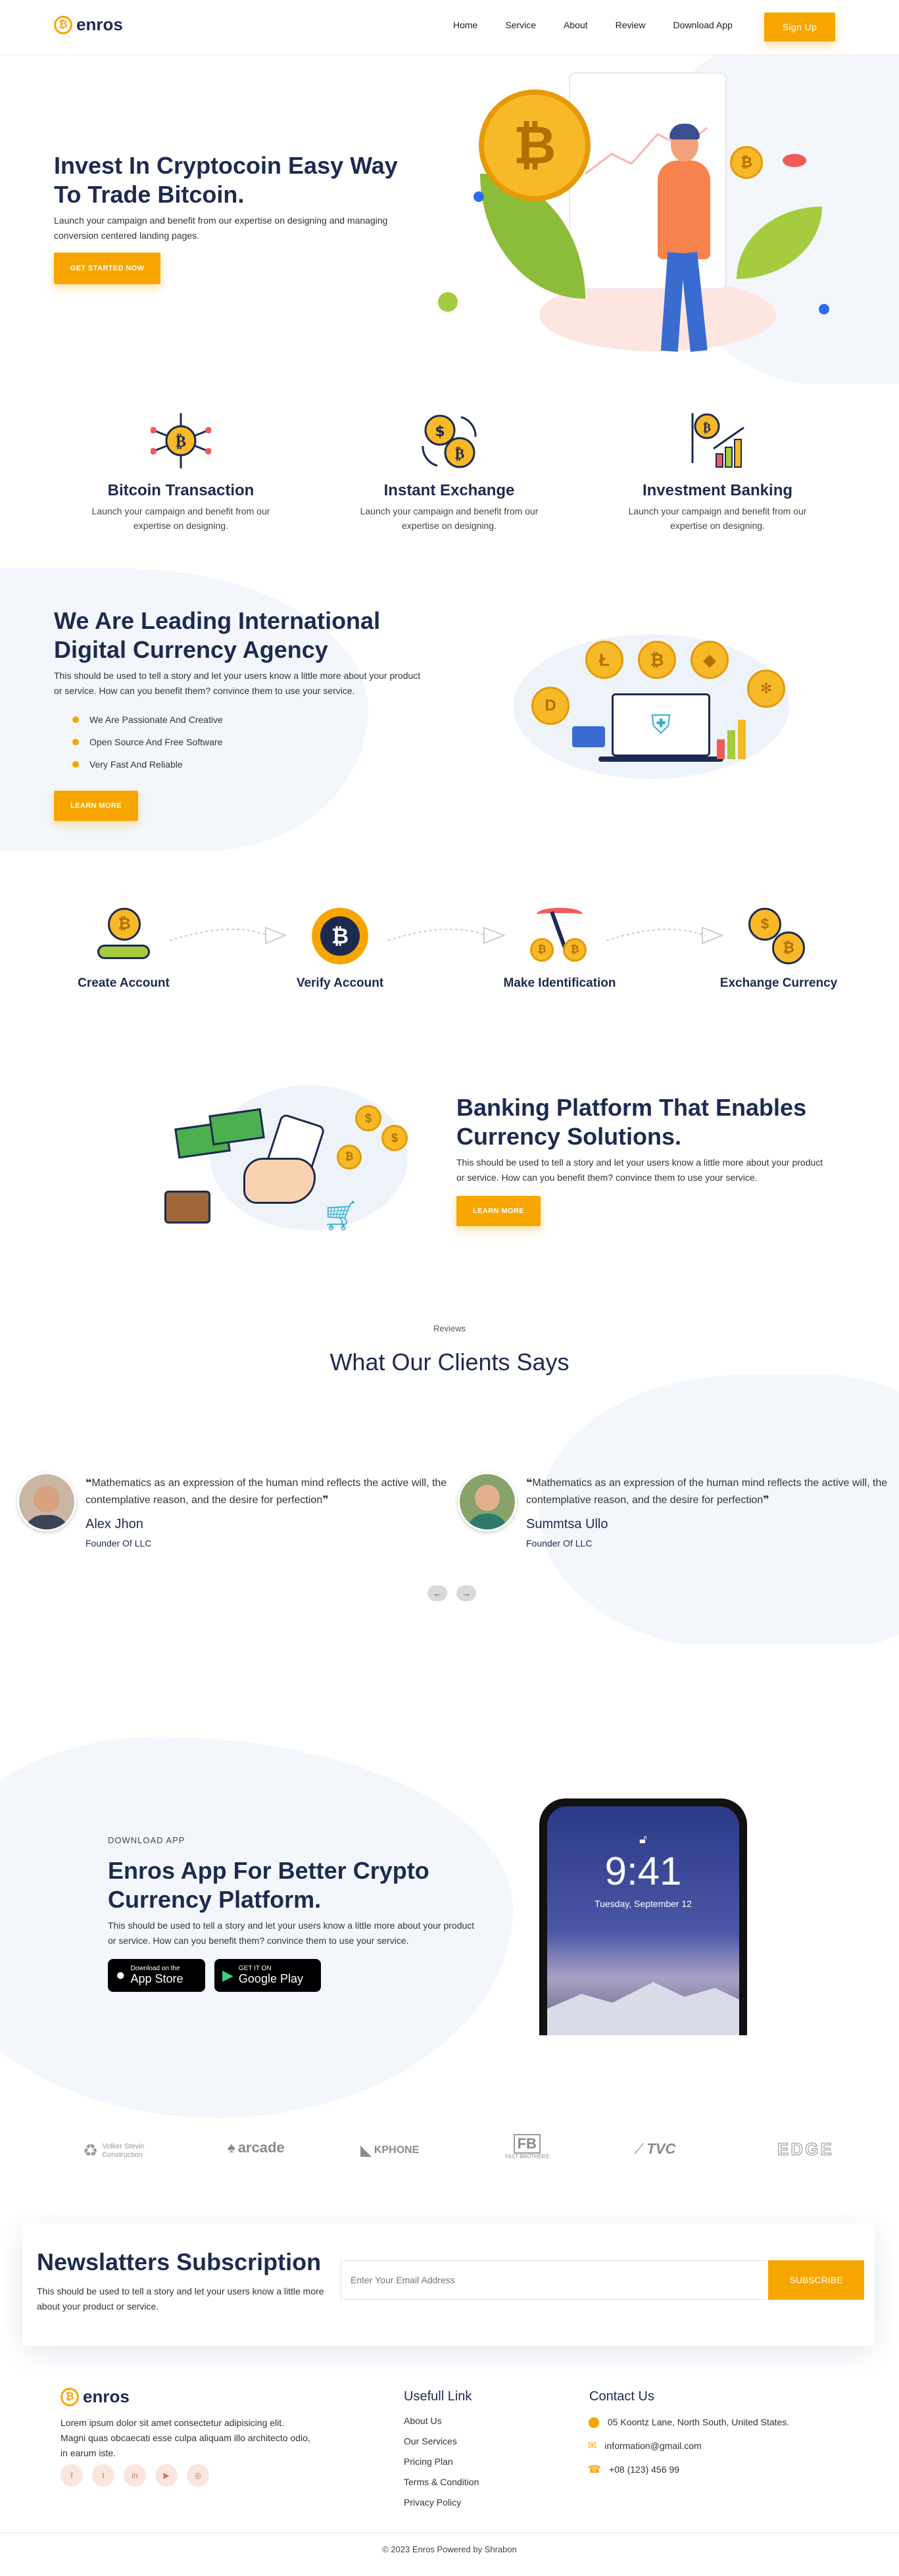 This screenshot has width=899, height=2576. What do you see at coordinates (390, 2150) in the screenshot?
I see `partner-logo-kphone: ◣ KPHONE` at bounding box center [390, 2150].